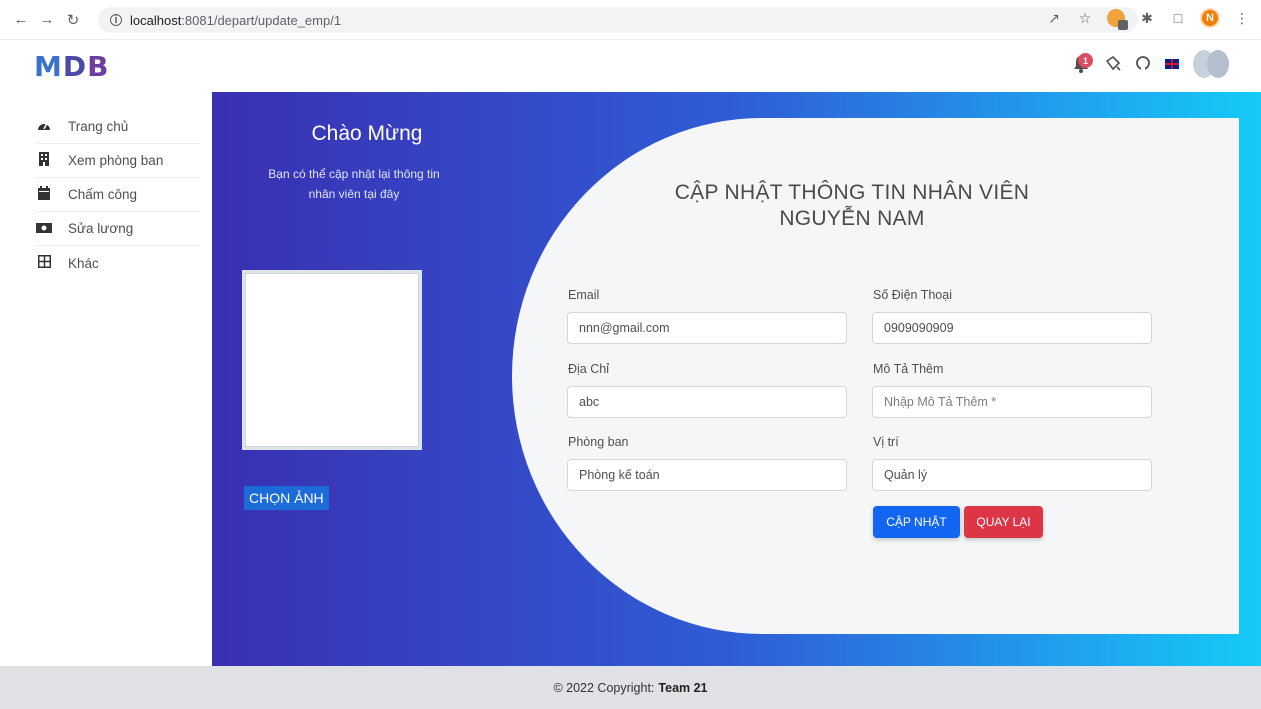 This screenshot has height=709, width=1261. I want to click on phone-label: Số Điện Thoại, so click(912, 295).